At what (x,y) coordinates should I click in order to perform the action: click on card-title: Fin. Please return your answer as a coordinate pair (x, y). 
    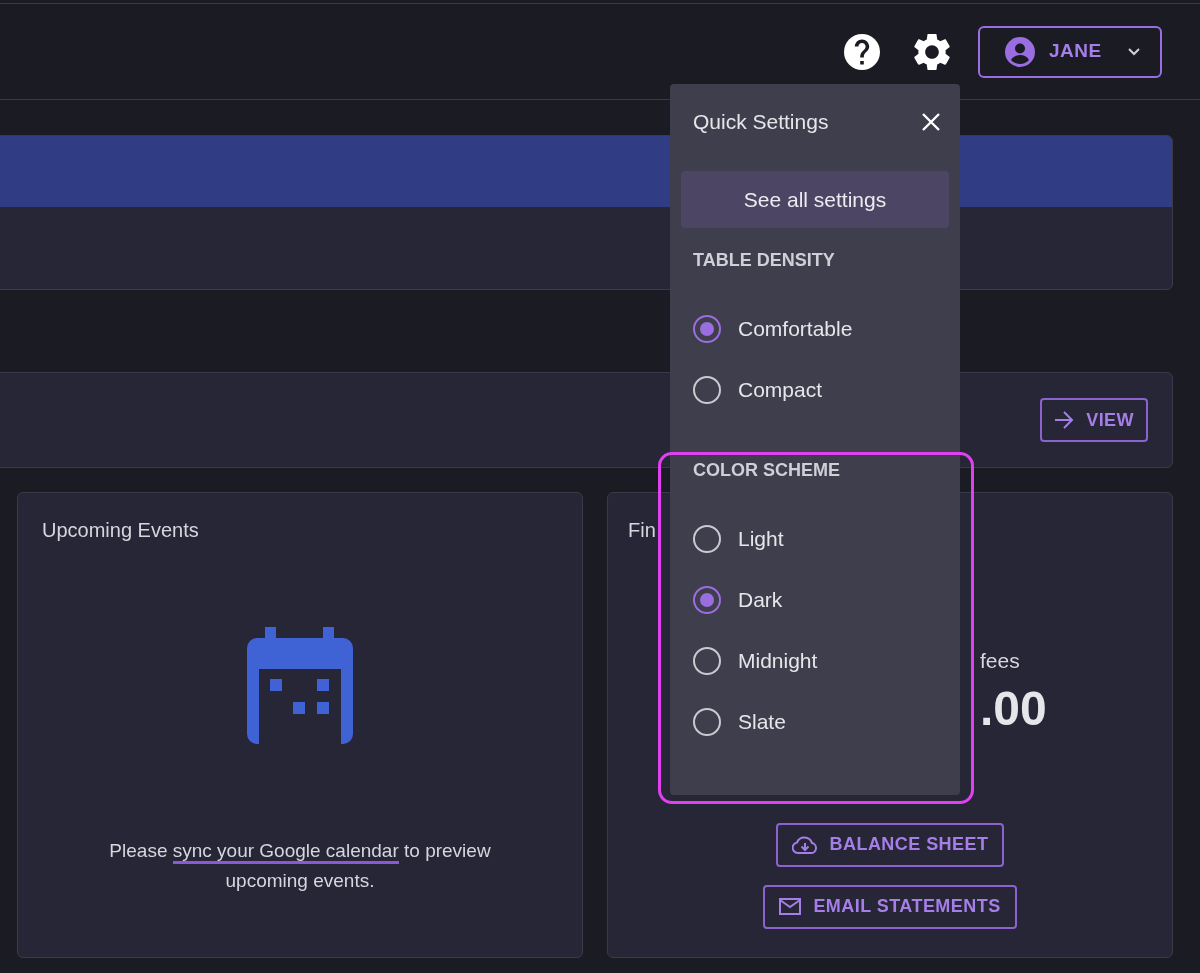
    Looking at the image, I should click on (642, 530).